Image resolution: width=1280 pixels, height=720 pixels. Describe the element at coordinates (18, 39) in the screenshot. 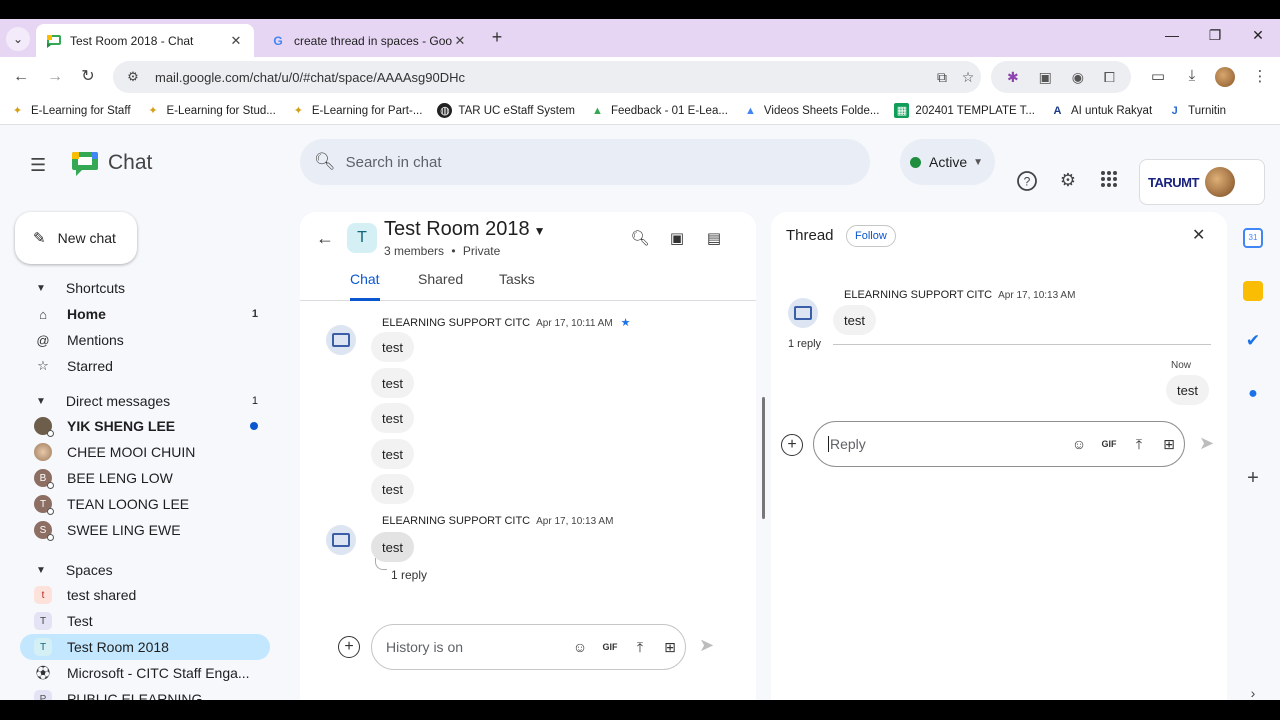

I see `tab-search-icon: ⌄` at that location.